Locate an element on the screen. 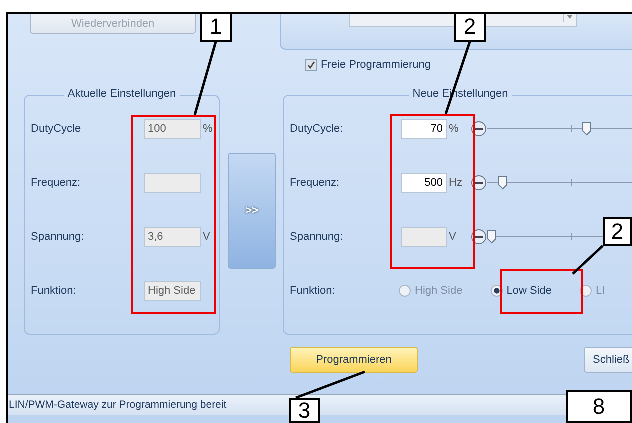  close-button: Schließ is located at coordinates (608, 360).